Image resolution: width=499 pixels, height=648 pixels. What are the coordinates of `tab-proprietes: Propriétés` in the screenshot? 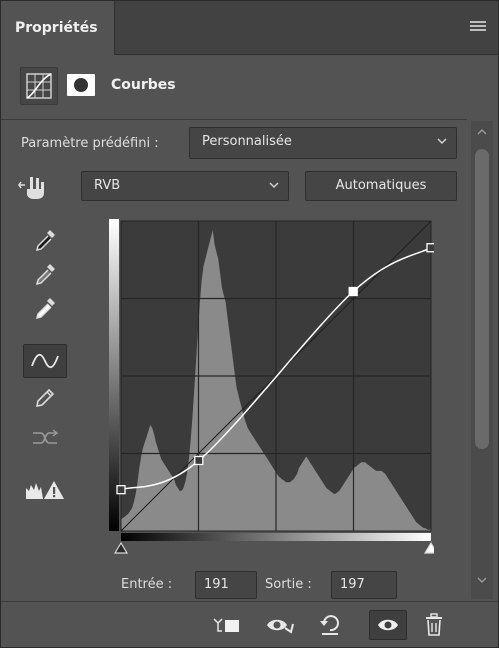 It's located at (58, 28).